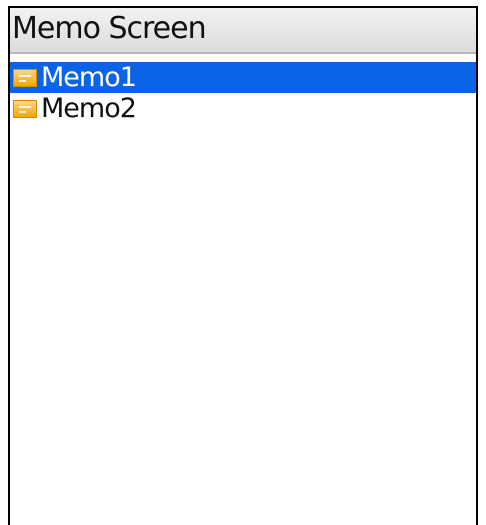 The width and height of the screenshot is (486, 525). Describe the element at coordinates (243, 77) in the screenshot. I see `list-item-memo1: Memo1` at that location.